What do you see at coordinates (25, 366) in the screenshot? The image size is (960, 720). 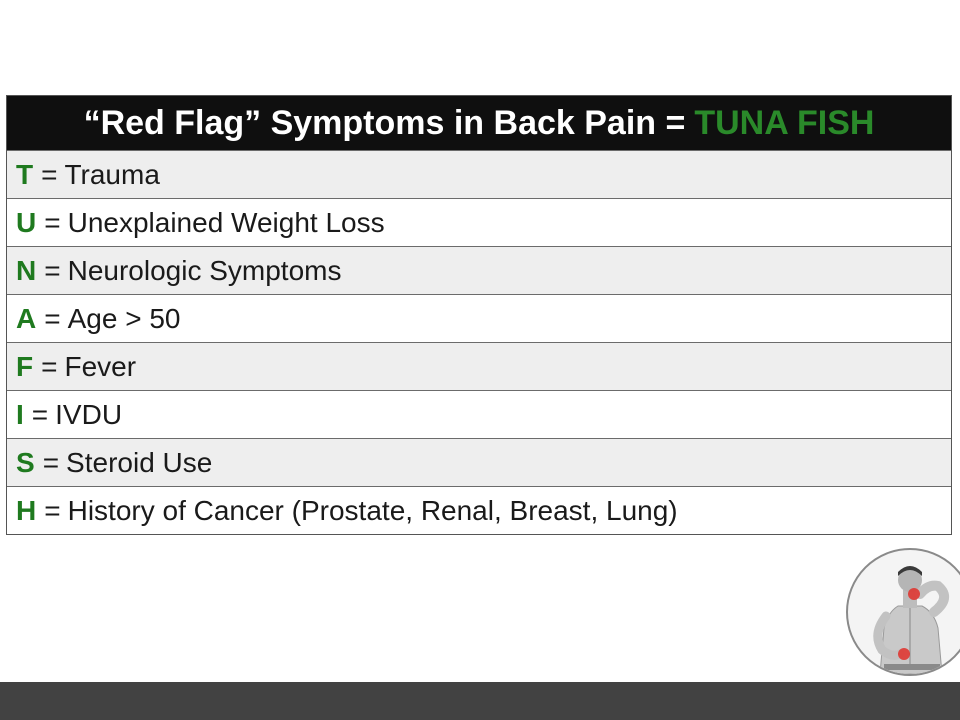 I see `row-letter: F` at bounding box center [25, 366].